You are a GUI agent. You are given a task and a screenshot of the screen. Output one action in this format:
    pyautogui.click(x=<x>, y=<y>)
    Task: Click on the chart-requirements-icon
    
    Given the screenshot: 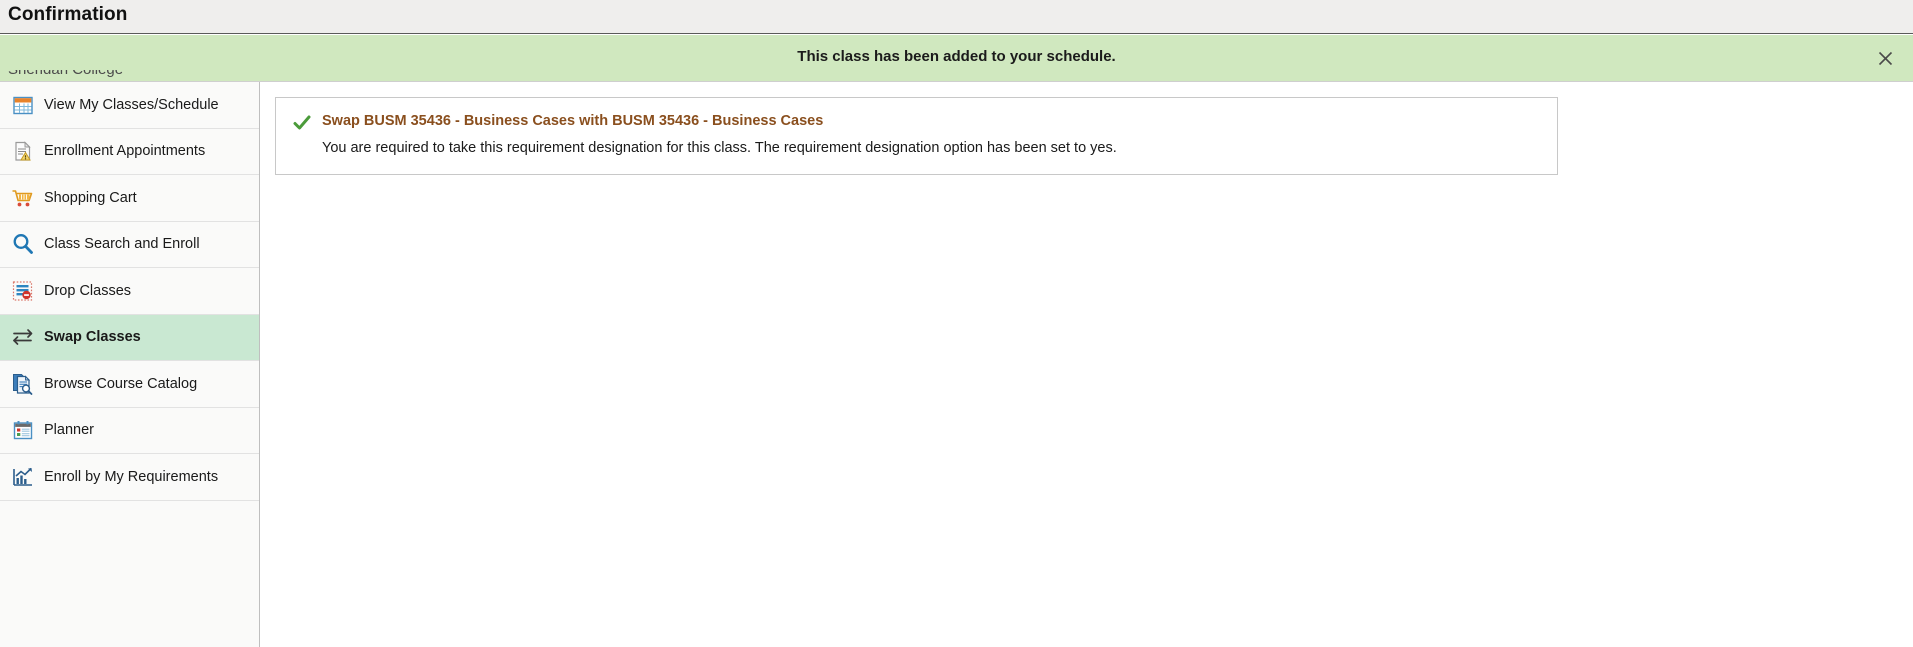 What is the action you would take?
    pyautogui.click(x=23, y=477)
    